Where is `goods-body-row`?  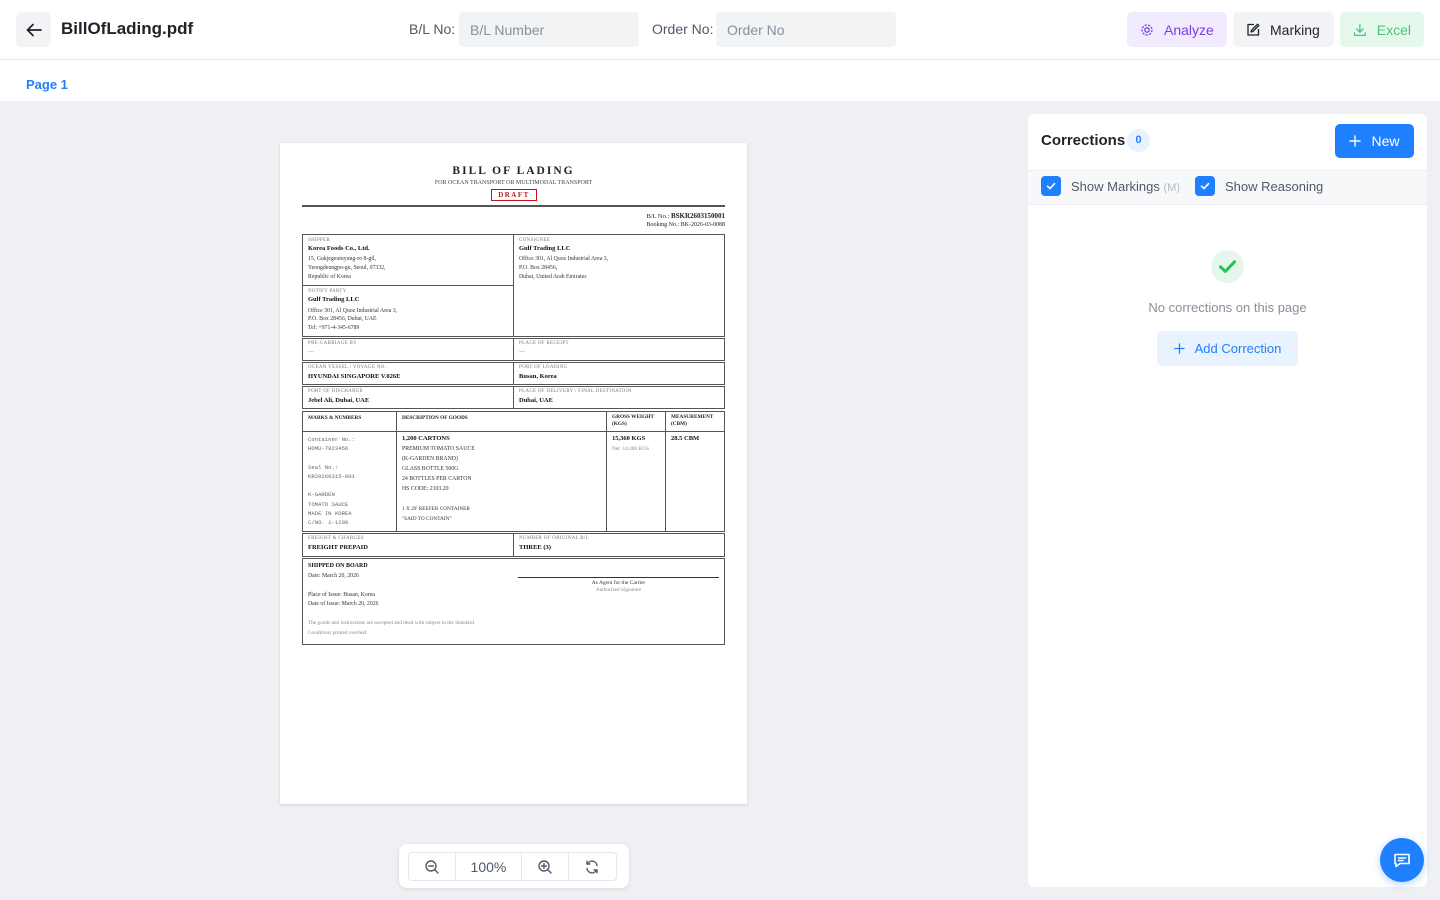 goods-body-row is located at coordinates (513, 481).